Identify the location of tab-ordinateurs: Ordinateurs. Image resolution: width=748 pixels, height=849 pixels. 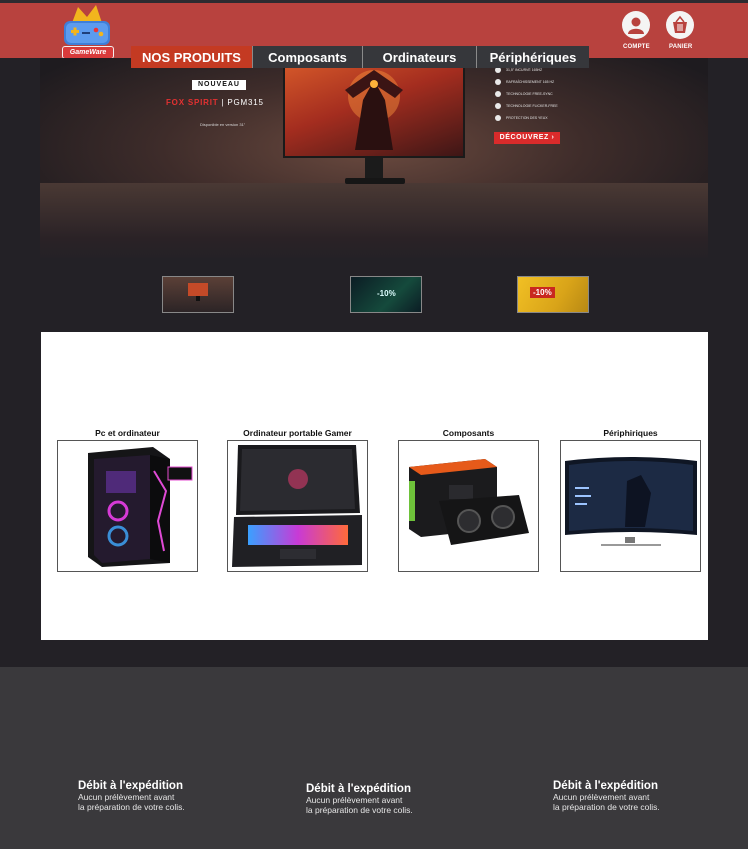
(419, 57).